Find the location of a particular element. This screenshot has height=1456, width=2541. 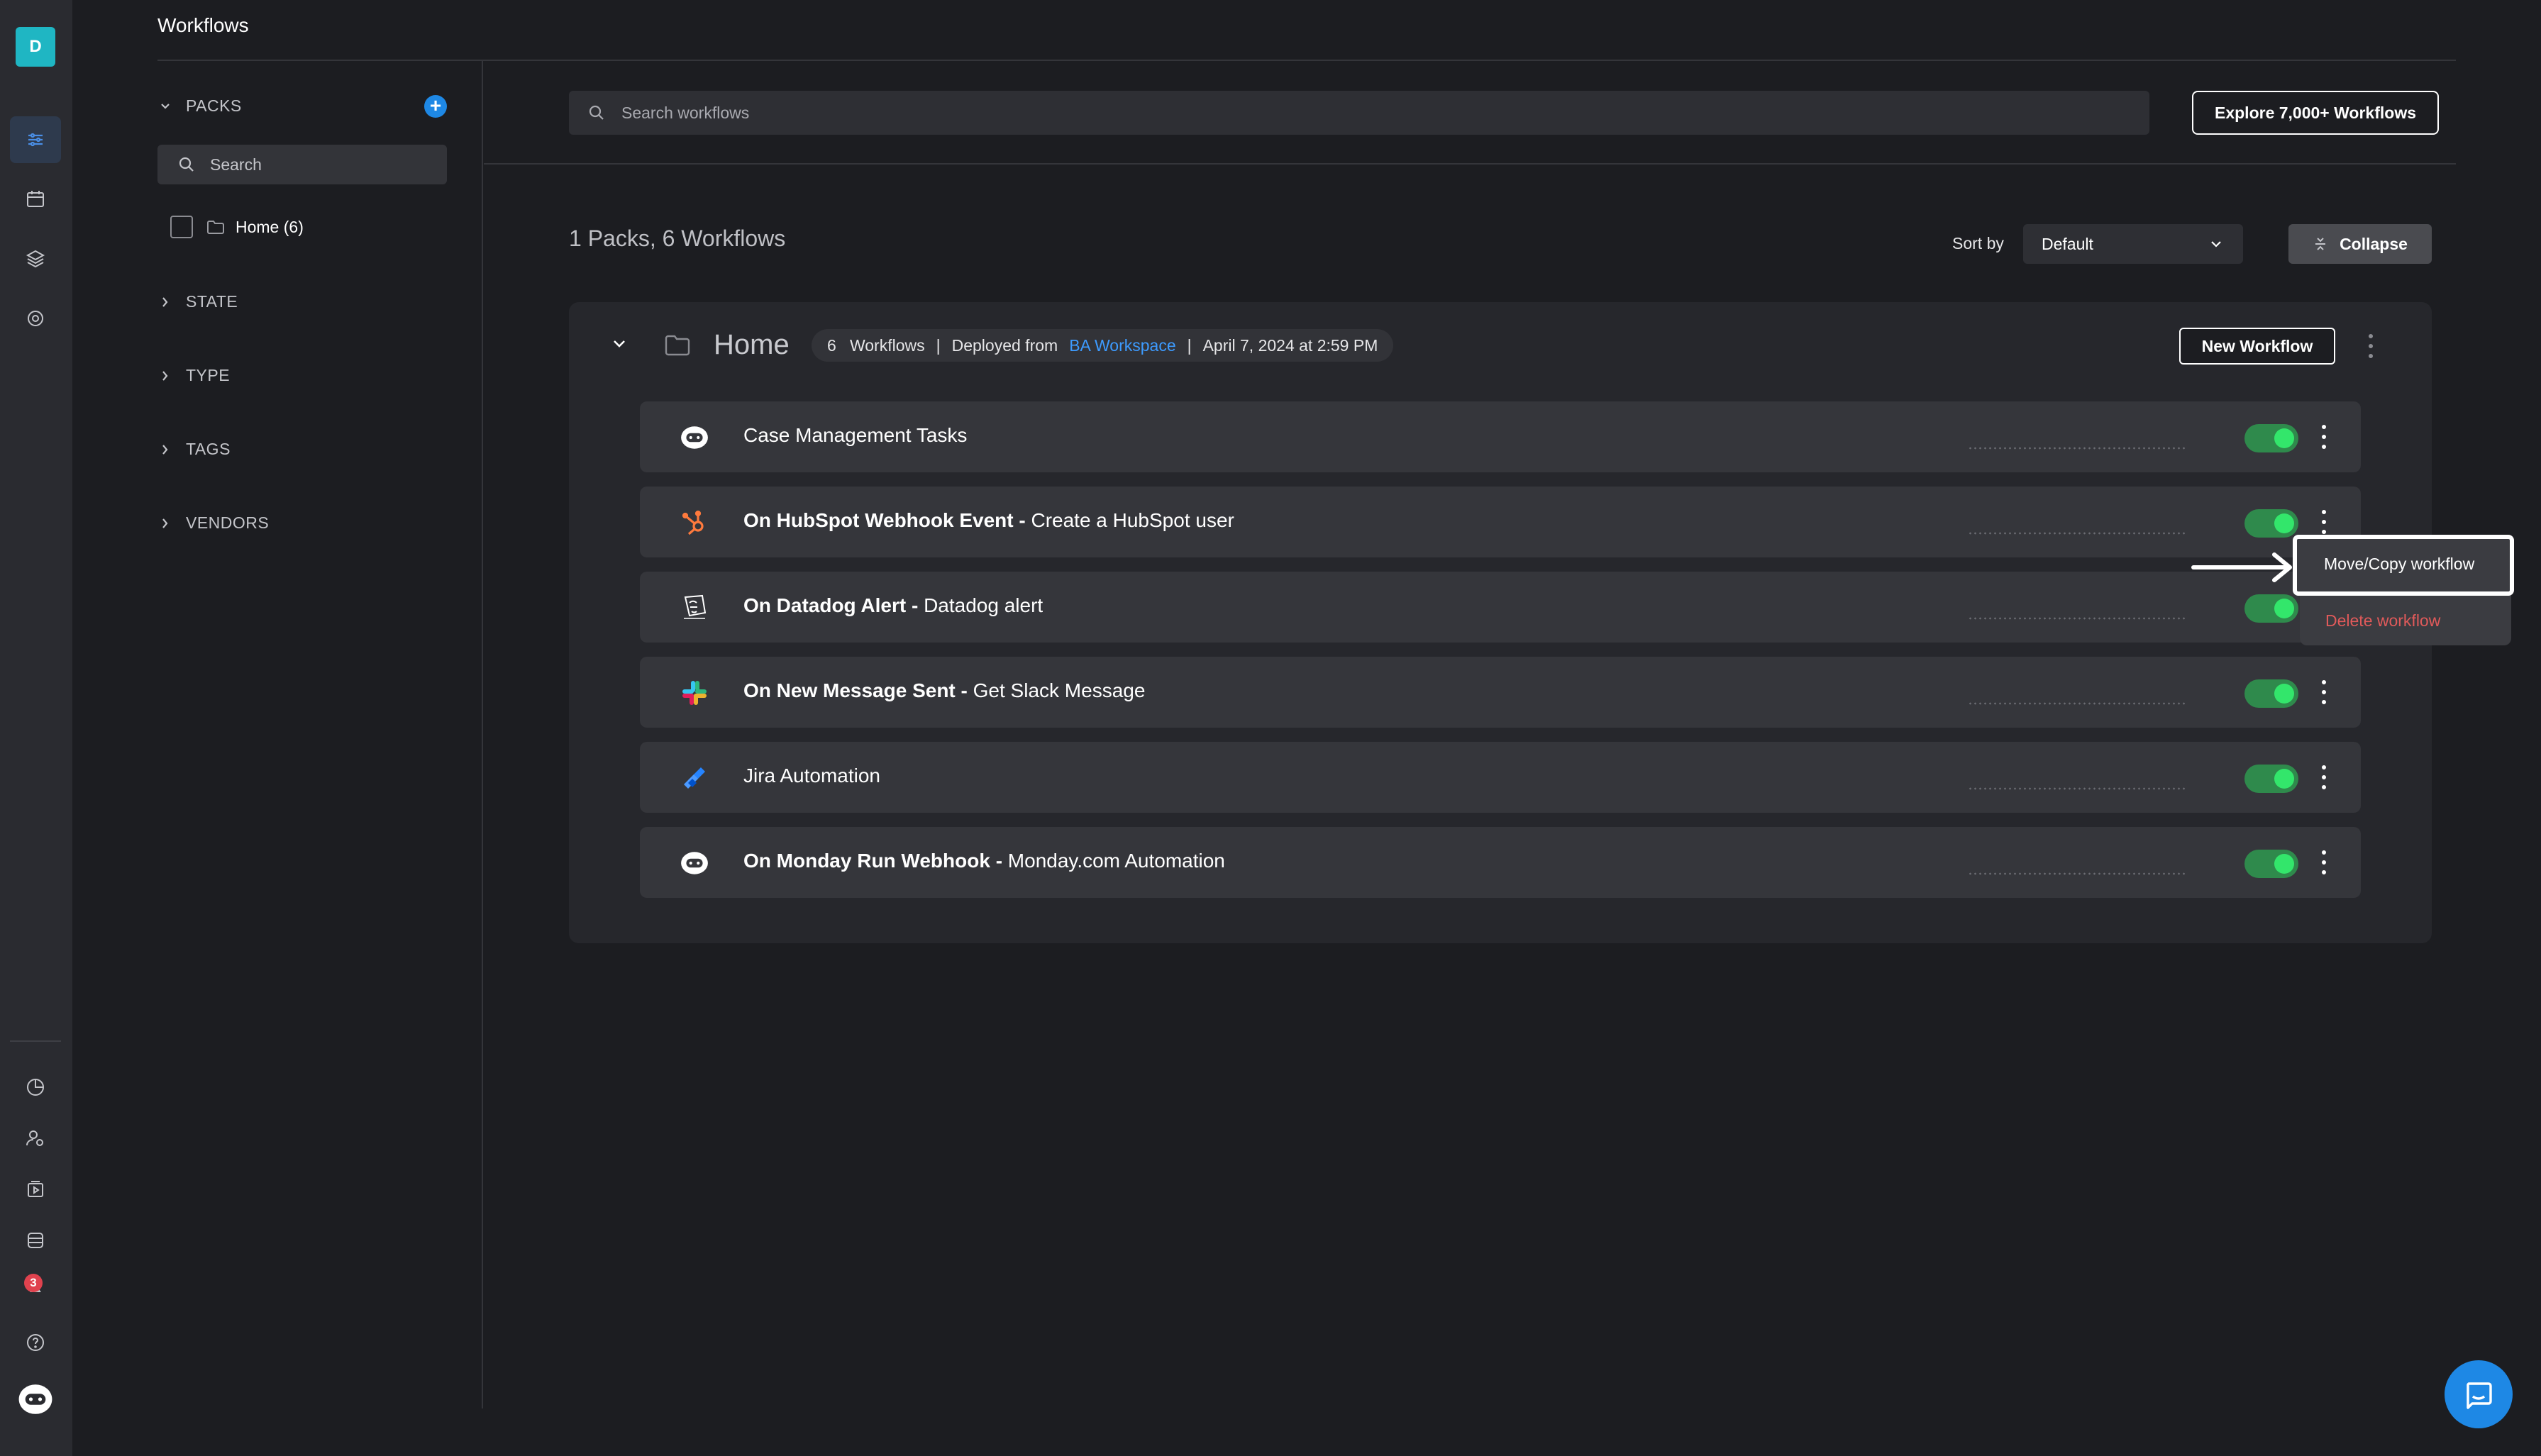

pack-filter-home: Home (6) is located at coordinates (237, 227).